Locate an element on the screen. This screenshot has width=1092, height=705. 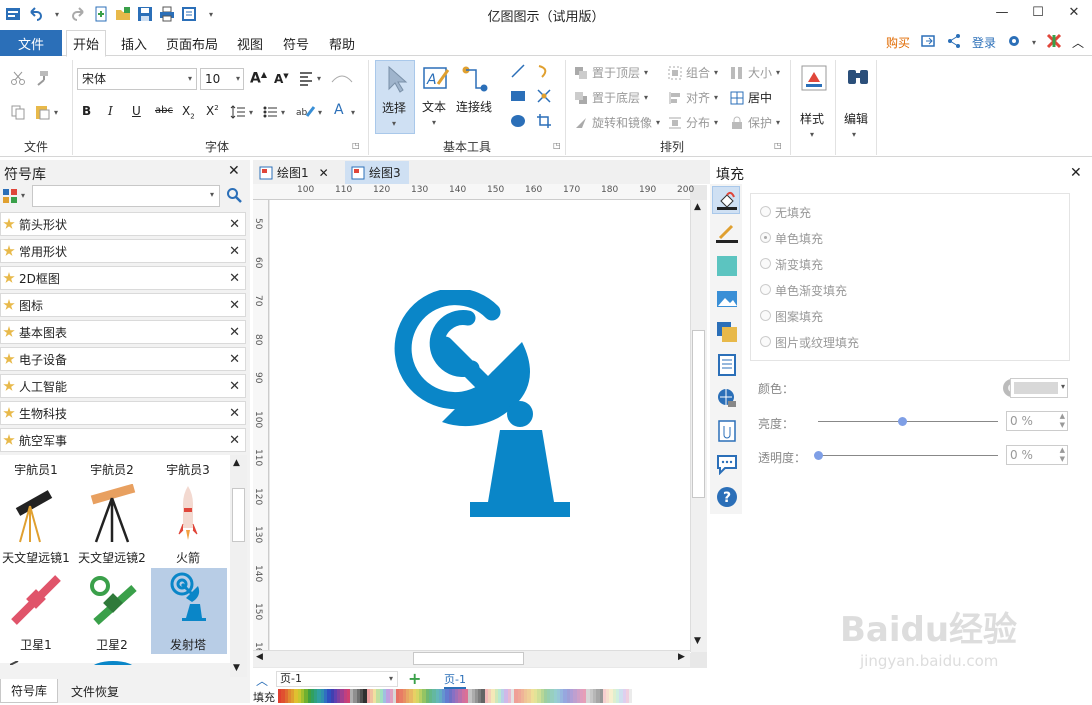
collapse-ribbon-icon: ︿ is located at coordinates (1078, 42).